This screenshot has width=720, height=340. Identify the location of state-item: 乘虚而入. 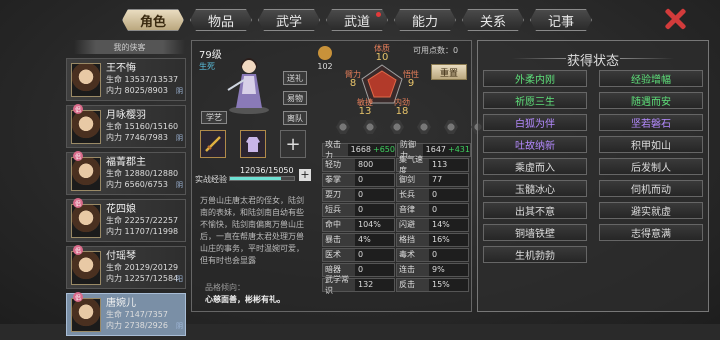
(535, 166).